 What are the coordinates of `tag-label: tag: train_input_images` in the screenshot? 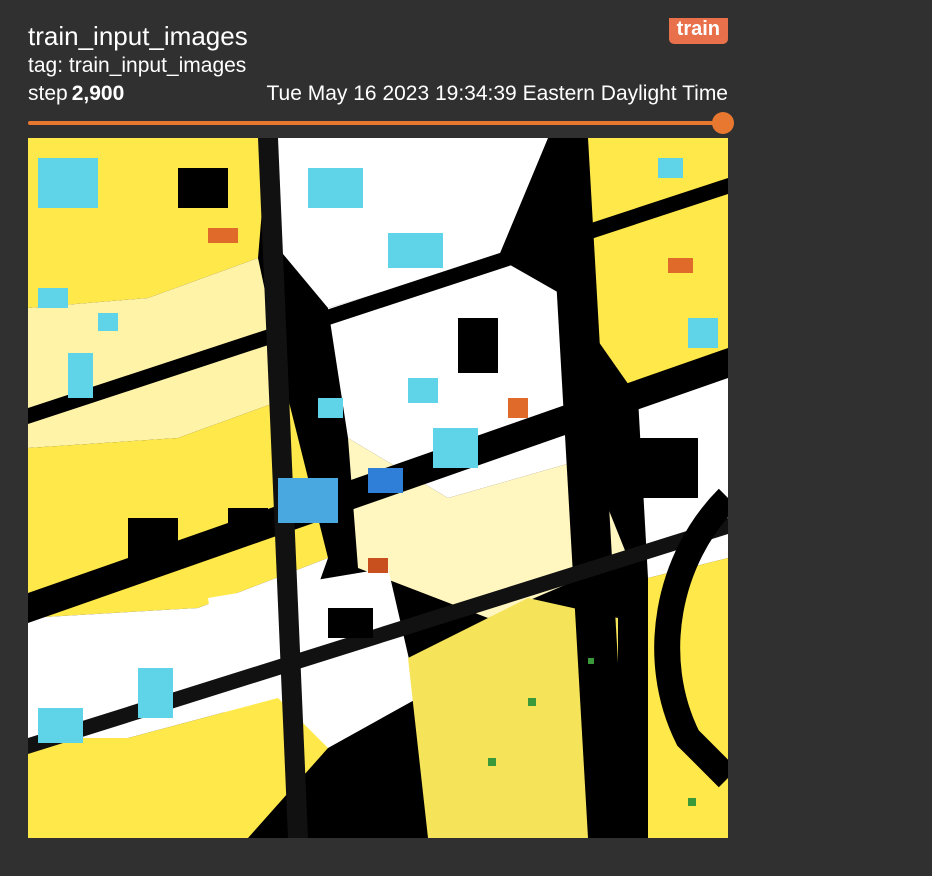 It's located at (137, 65).